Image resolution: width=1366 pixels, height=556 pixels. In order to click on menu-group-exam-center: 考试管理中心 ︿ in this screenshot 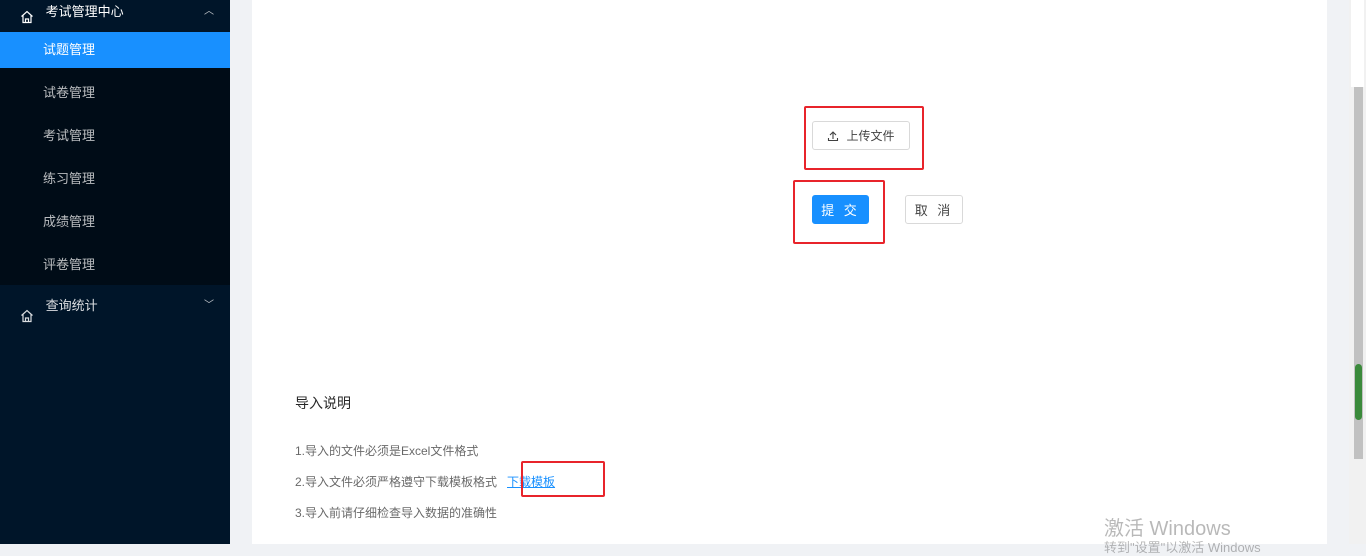, I will do `click(115, 16)`.